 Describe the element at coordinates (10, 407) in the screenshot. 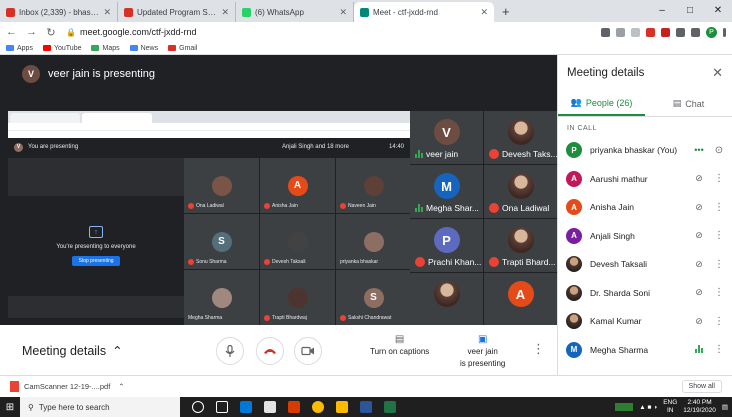

I see `windows-start-icon: ⊞` at that location.